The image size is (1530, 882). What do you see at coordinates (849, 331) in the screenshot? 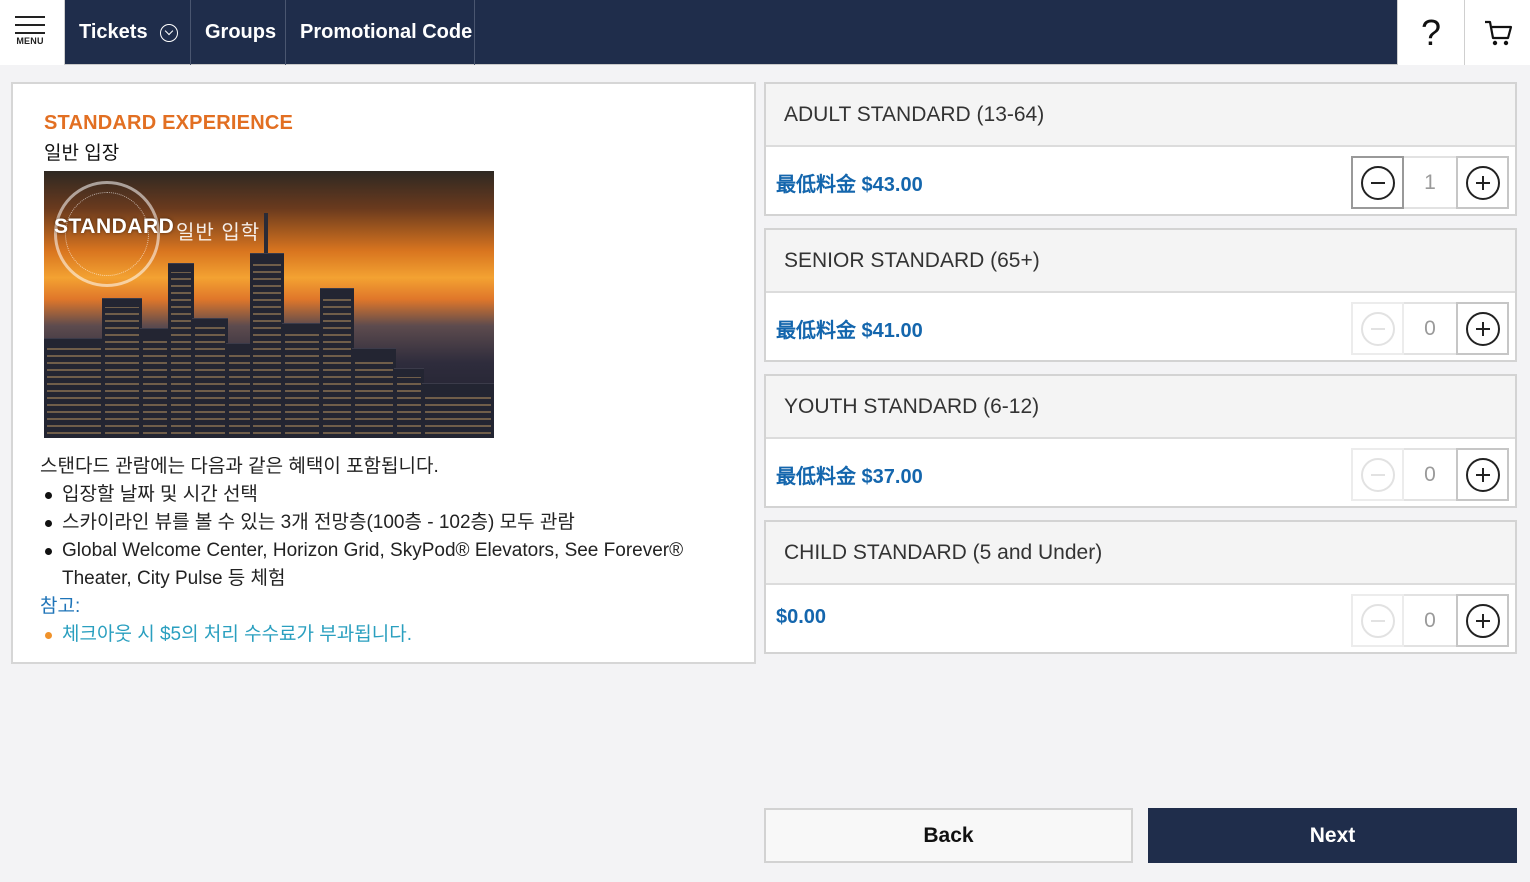
I see `ticket-price: 最低料金 $41.00` at bounding box center [849, 331].